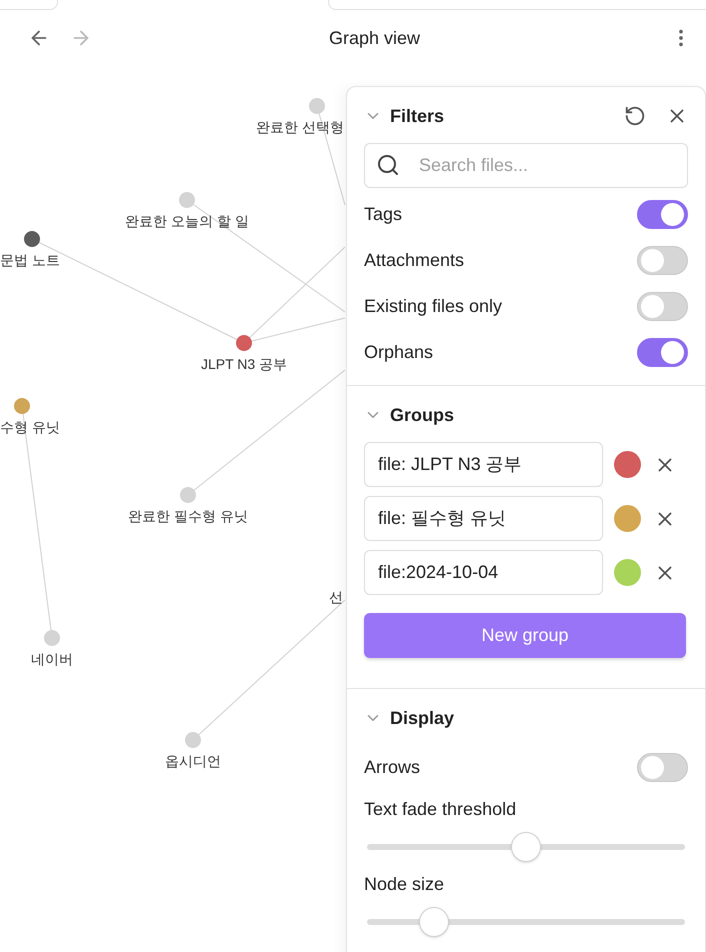 This screenshot has height=952, width=706. Describe the element at coordinates (422, 415) in the screenshot. I see `section-title: Groups` at that location.